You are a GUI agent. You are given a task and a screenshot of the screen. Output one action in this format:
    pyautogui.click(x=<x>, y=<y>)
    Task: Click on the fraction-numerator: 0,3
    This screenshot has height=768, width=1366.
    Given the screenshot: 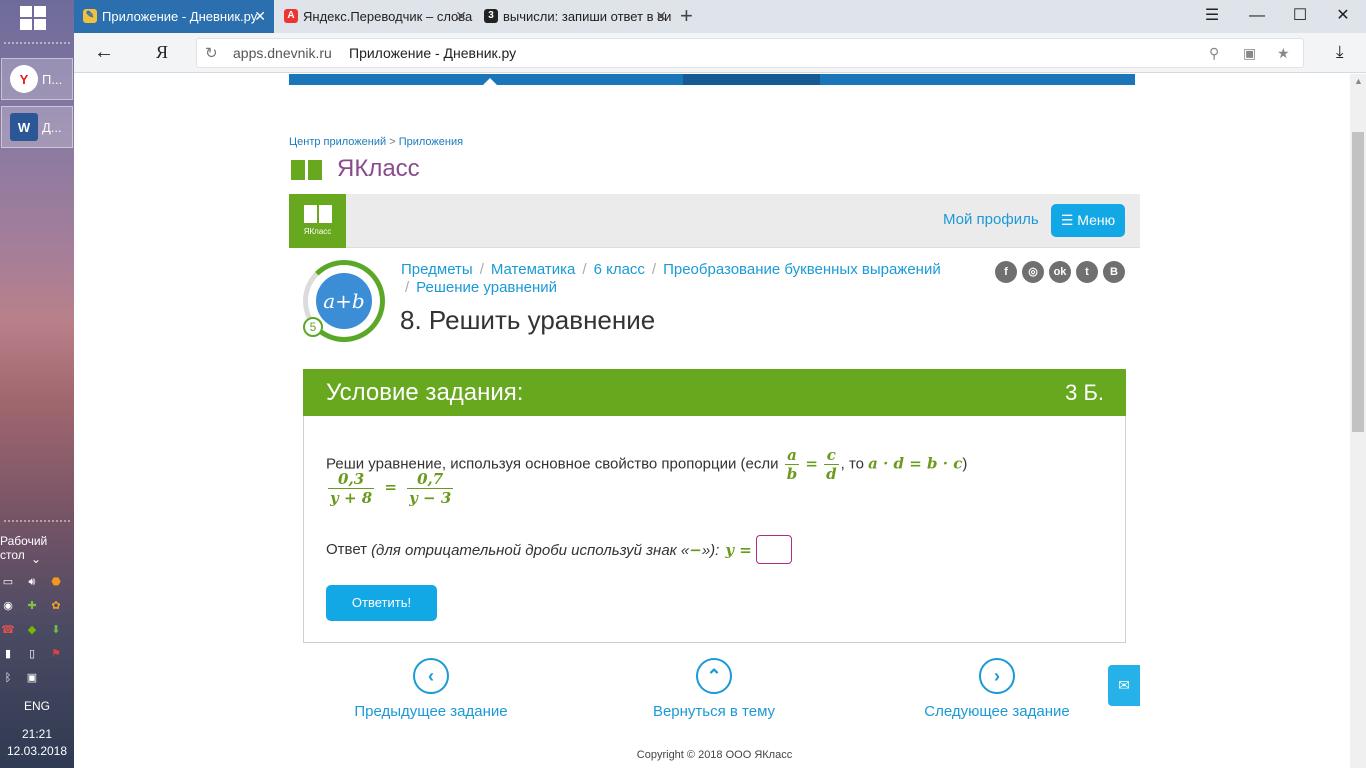 What is the action you would take?
    pyautogui.click(x=351, y=479)
    